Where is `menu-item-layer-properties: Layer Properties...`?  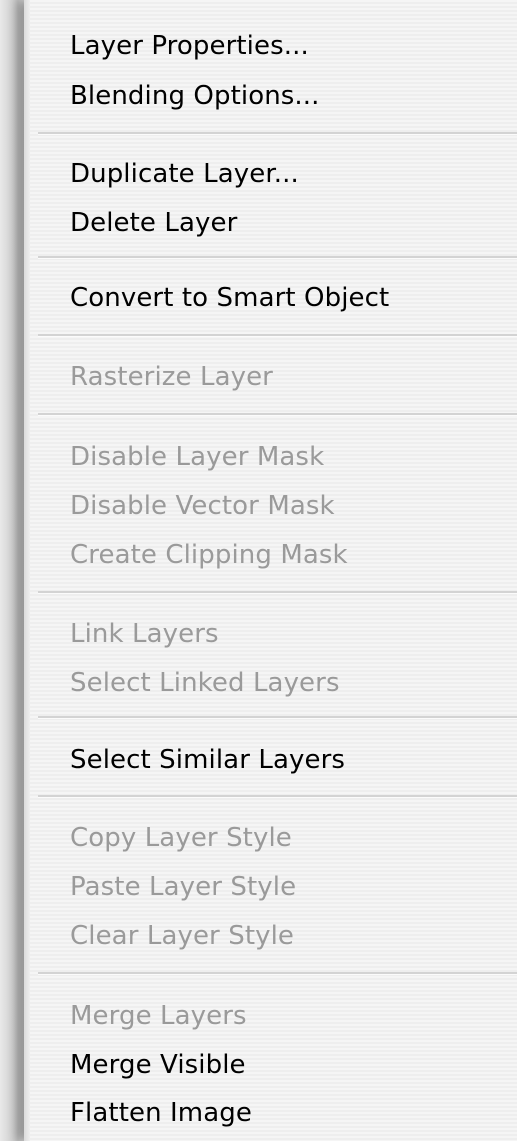 menu-item-layer-properties: Layer Properties... is located at coordinates (189, 46).